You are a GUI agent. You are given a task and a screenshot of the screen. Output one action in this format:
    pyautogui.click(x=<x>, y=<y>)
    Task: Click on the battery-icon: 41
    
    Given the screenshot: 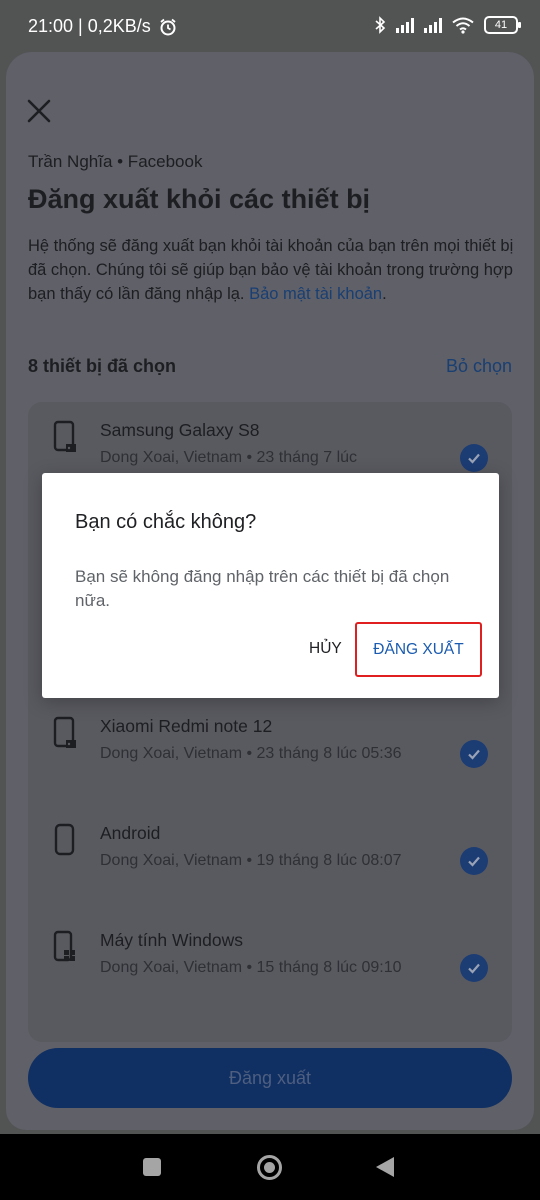 What is the action you would take?
    pyautogui.click(x=502, y=25)
    